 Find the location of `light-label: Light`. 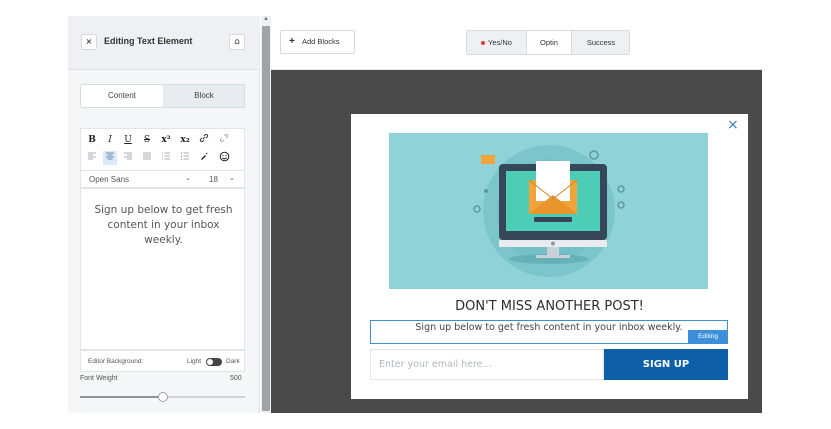

light-label: Light is located at coordinates (194, 361).